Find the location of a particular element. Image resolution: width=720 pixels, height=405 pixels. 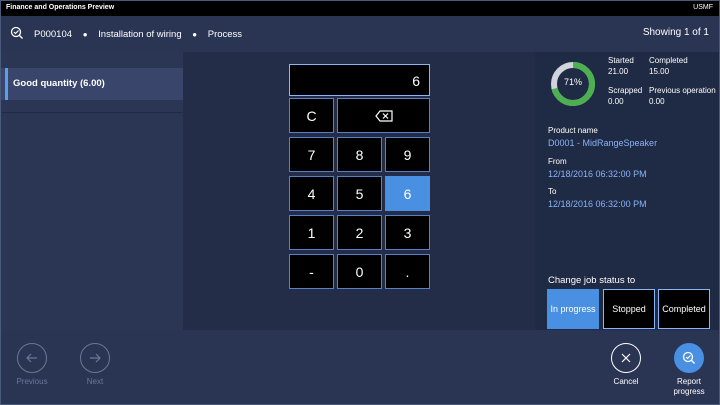

report-progress-label-line2: progress is located at coordinates (689, 391).